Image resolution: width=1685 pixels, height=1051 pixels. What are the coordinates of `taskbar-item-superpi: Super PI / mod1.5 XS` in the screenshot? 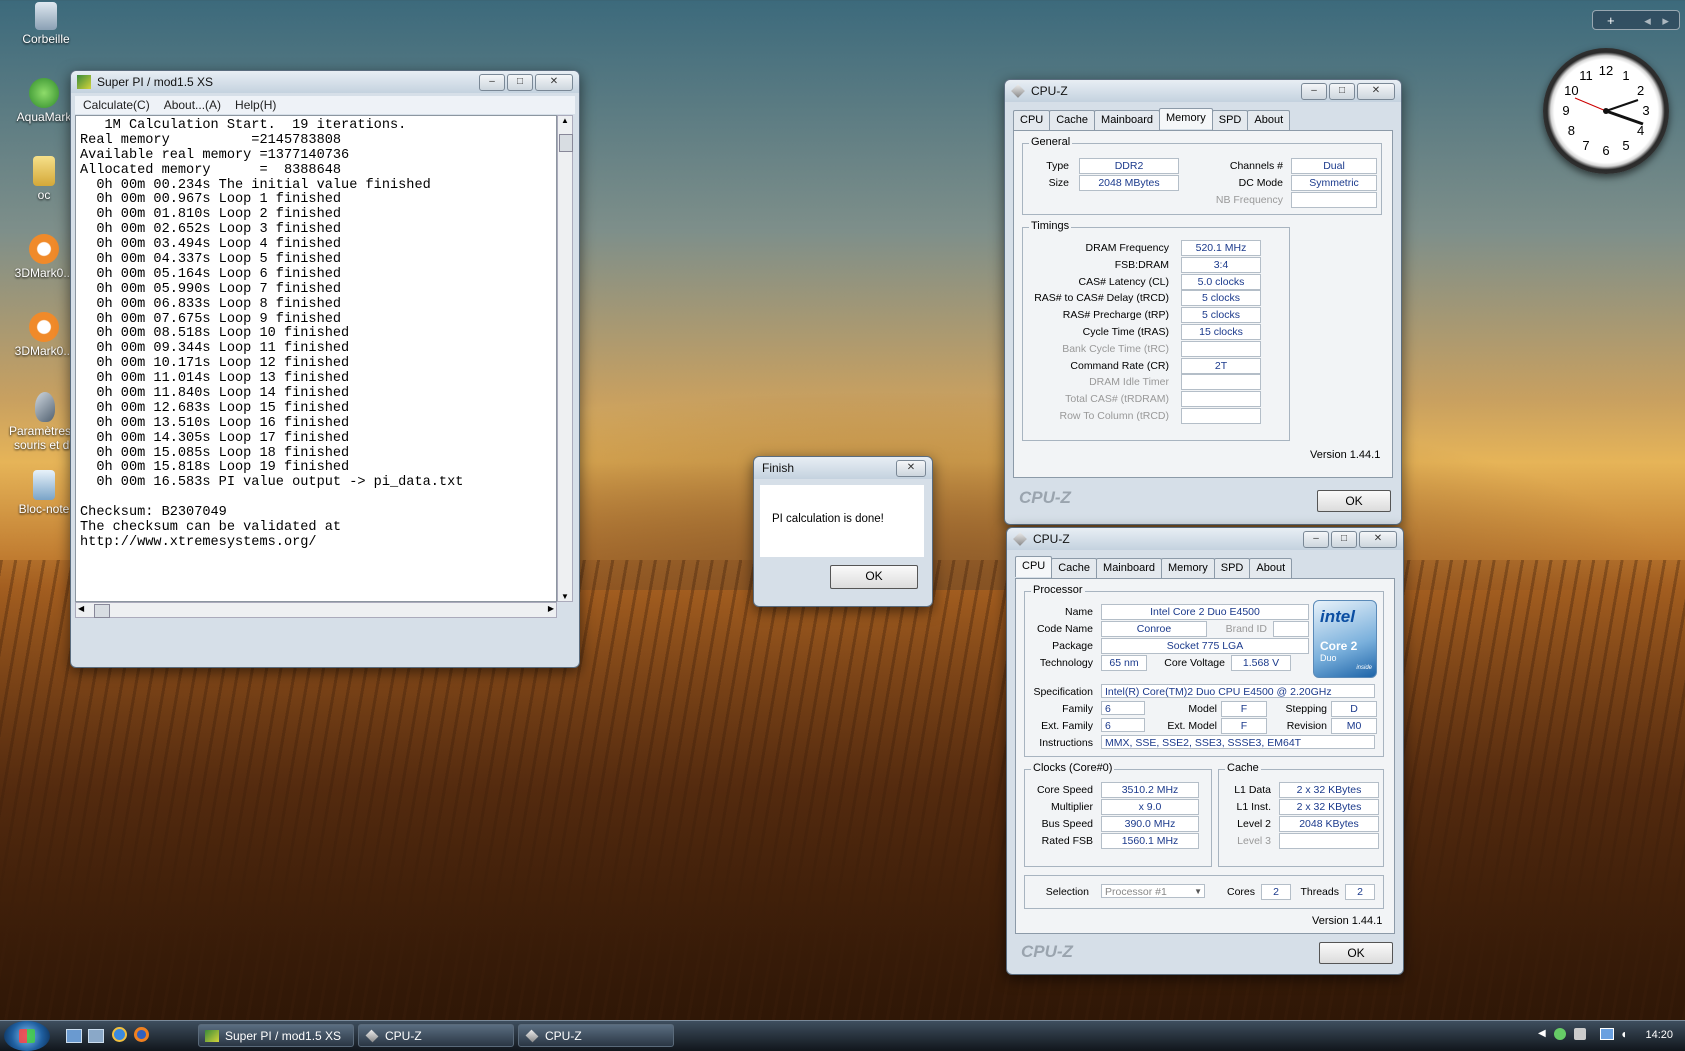 It's located at (276, 1035).